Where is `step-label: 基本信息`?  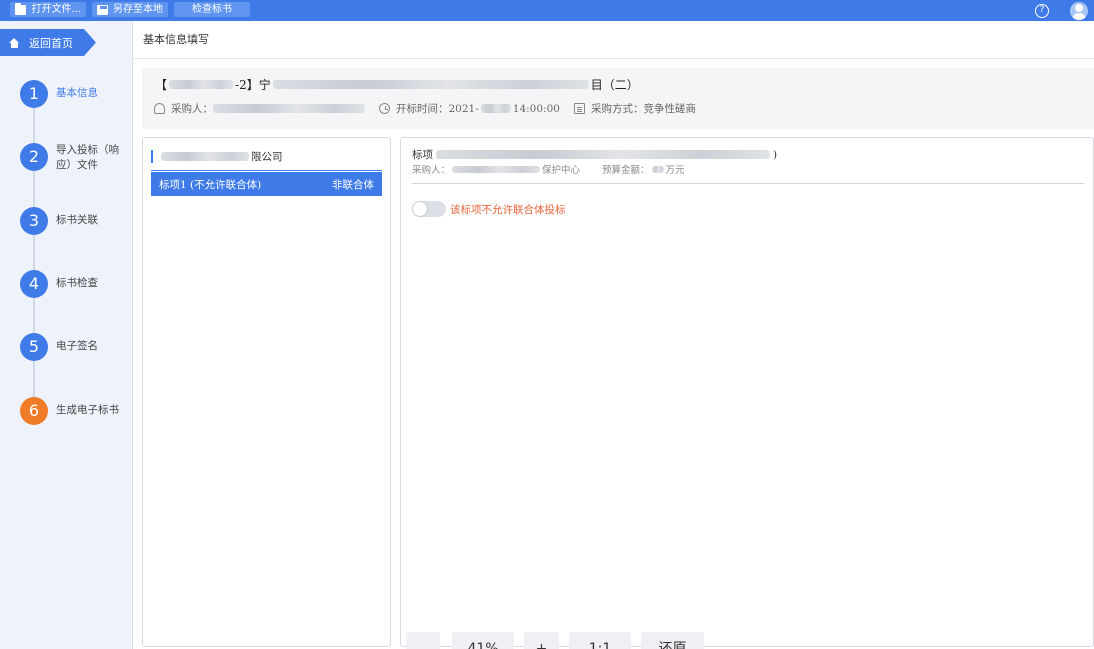 step-label: 基本信息 is located at coordinates (77, 93).